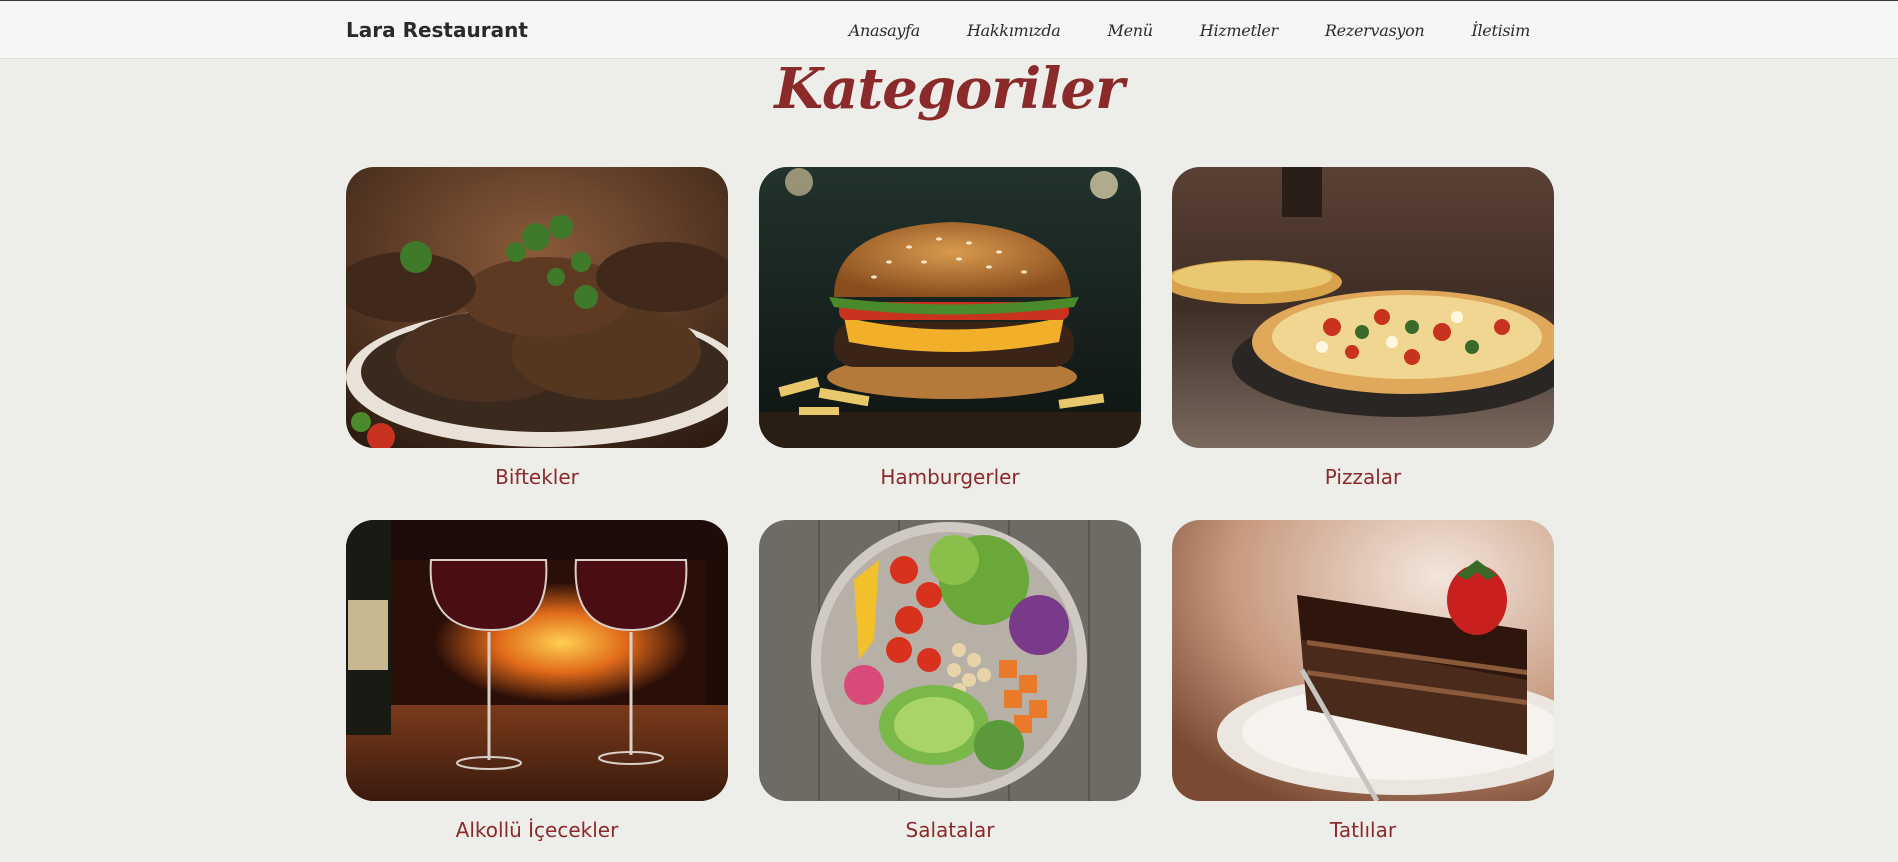  What do you see at coordinates (950, 492) in the screenshot?
I see `category-label: Hamburgerler` at bounding box center [950, 492].